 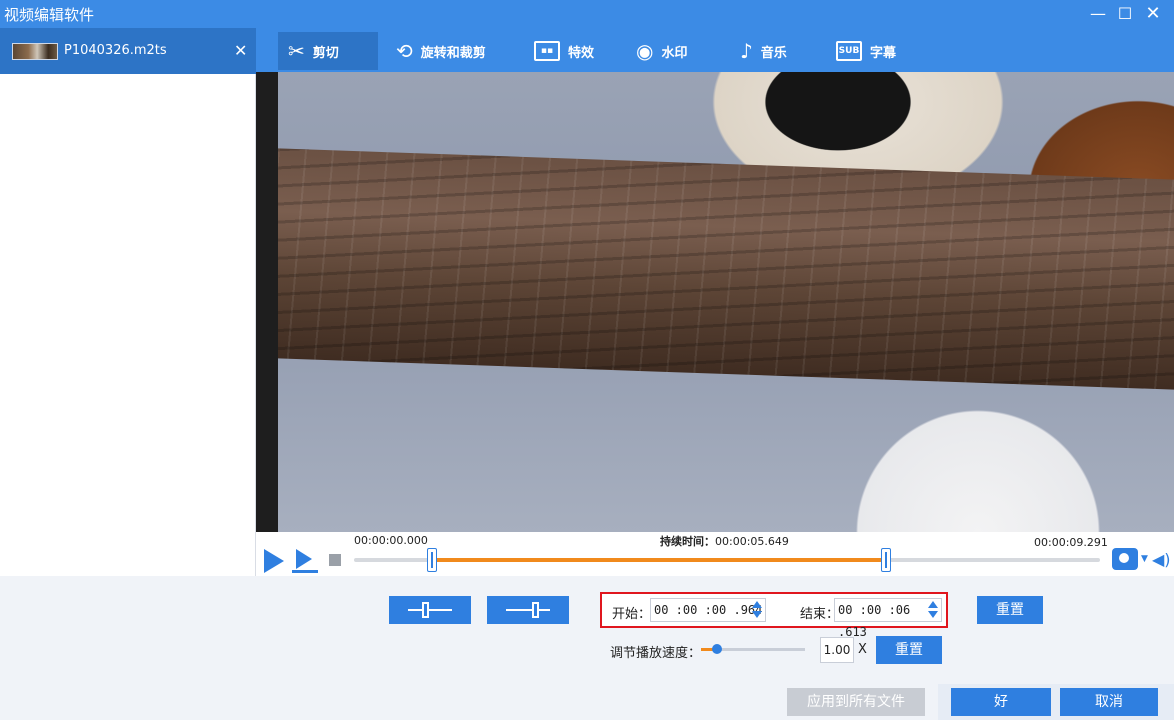 I want to click on subtitle-icon: SUB, so click(x=849, y=51).